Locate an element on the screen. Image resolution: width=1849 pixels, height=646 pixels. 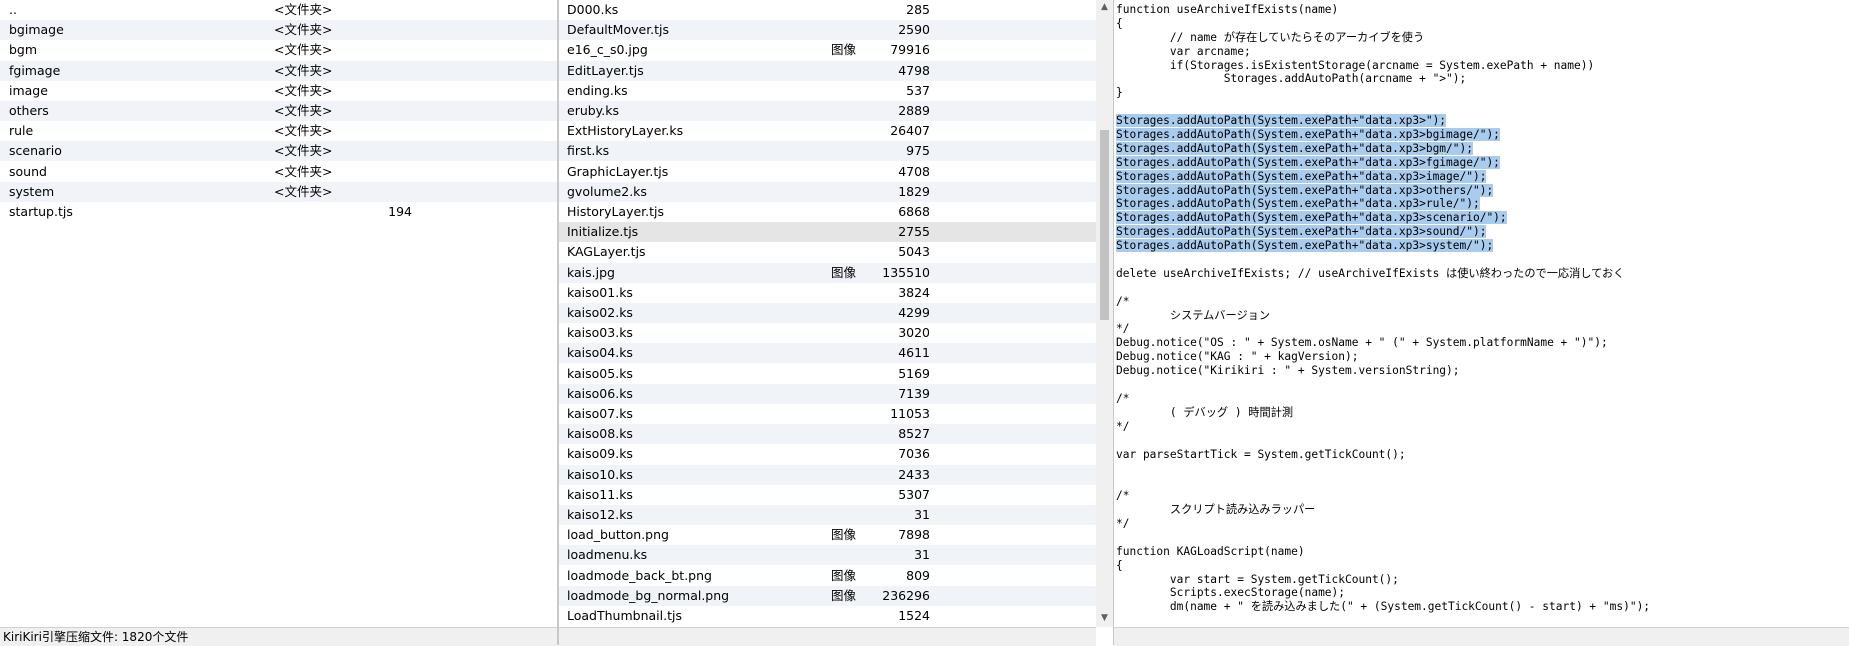
list-item-size: 975 is located at coordinates (918, 151).